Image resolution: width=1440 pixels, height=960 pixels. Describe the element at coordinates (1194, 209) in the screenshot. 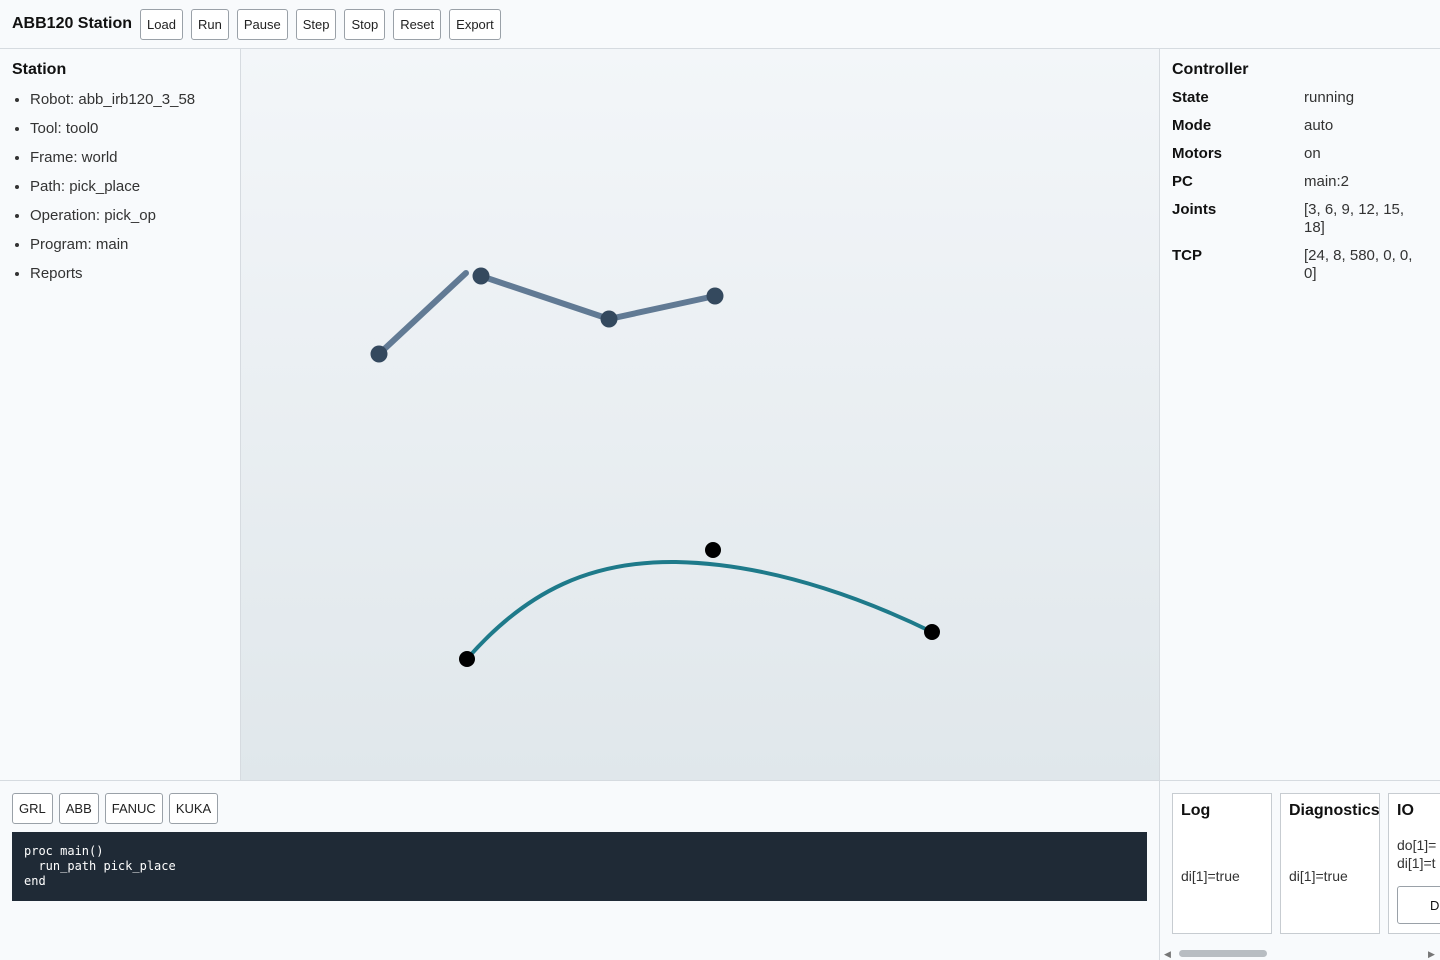

I see `joints-label: Joints` at that location.